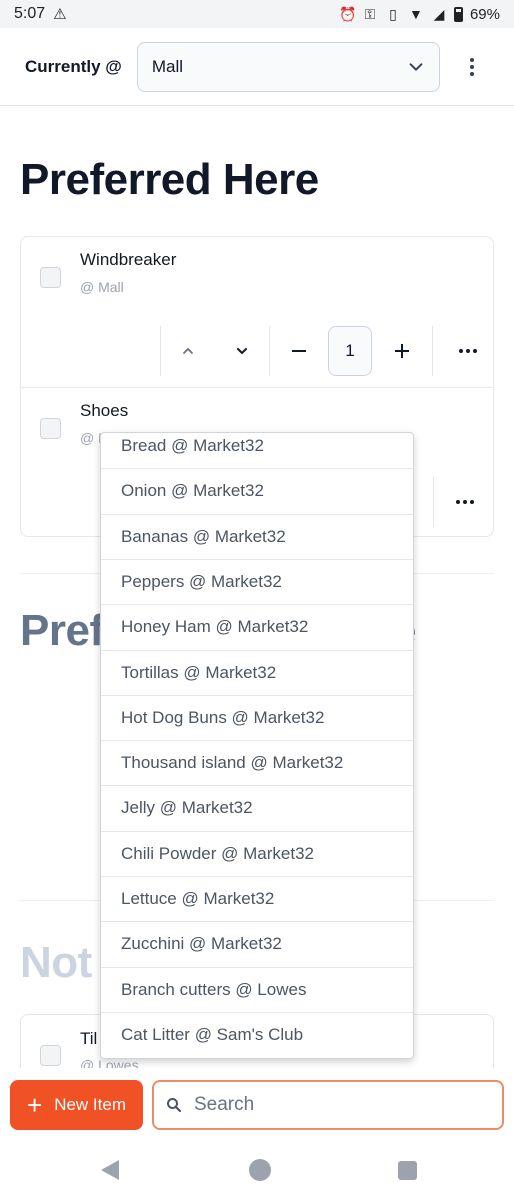 This screenshot has width=514, height=1200. I want to click on suggestion-item: Hot Dog Buns @ Market32, so click(257, 717).